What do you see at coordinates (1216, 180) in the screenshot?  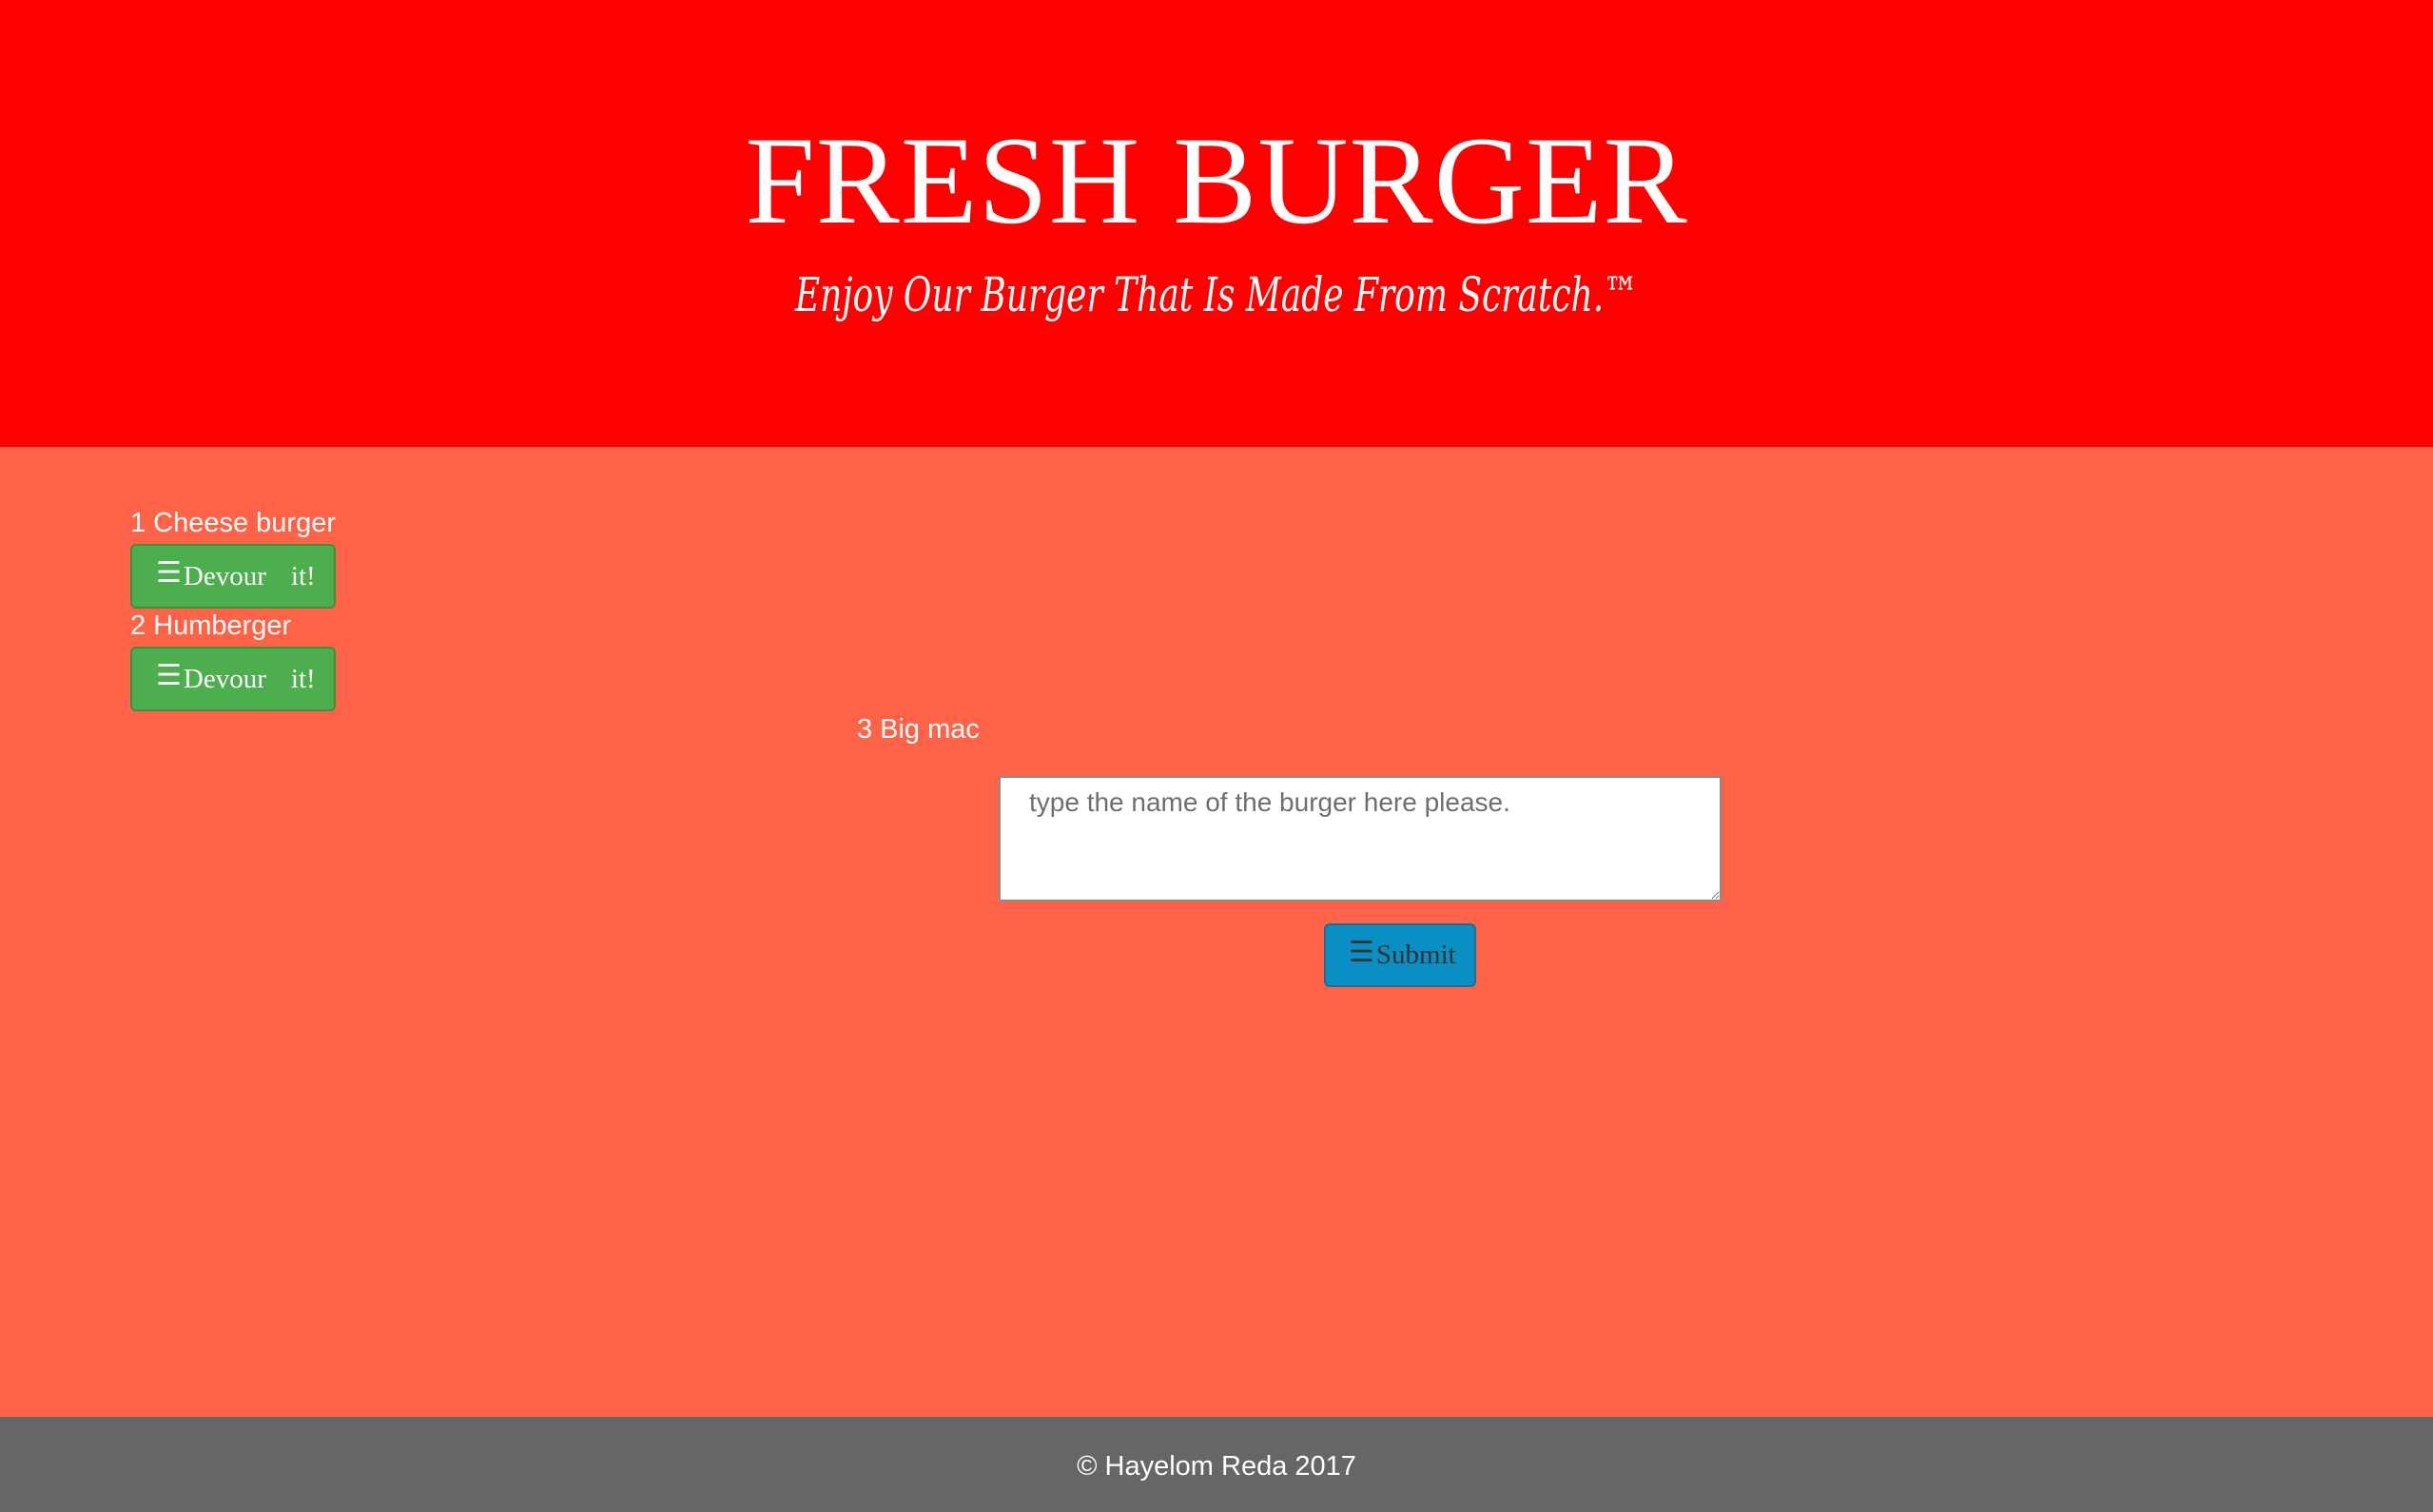 I see `site-title: FRESH BURGER` at bounding box center [1216, 180].